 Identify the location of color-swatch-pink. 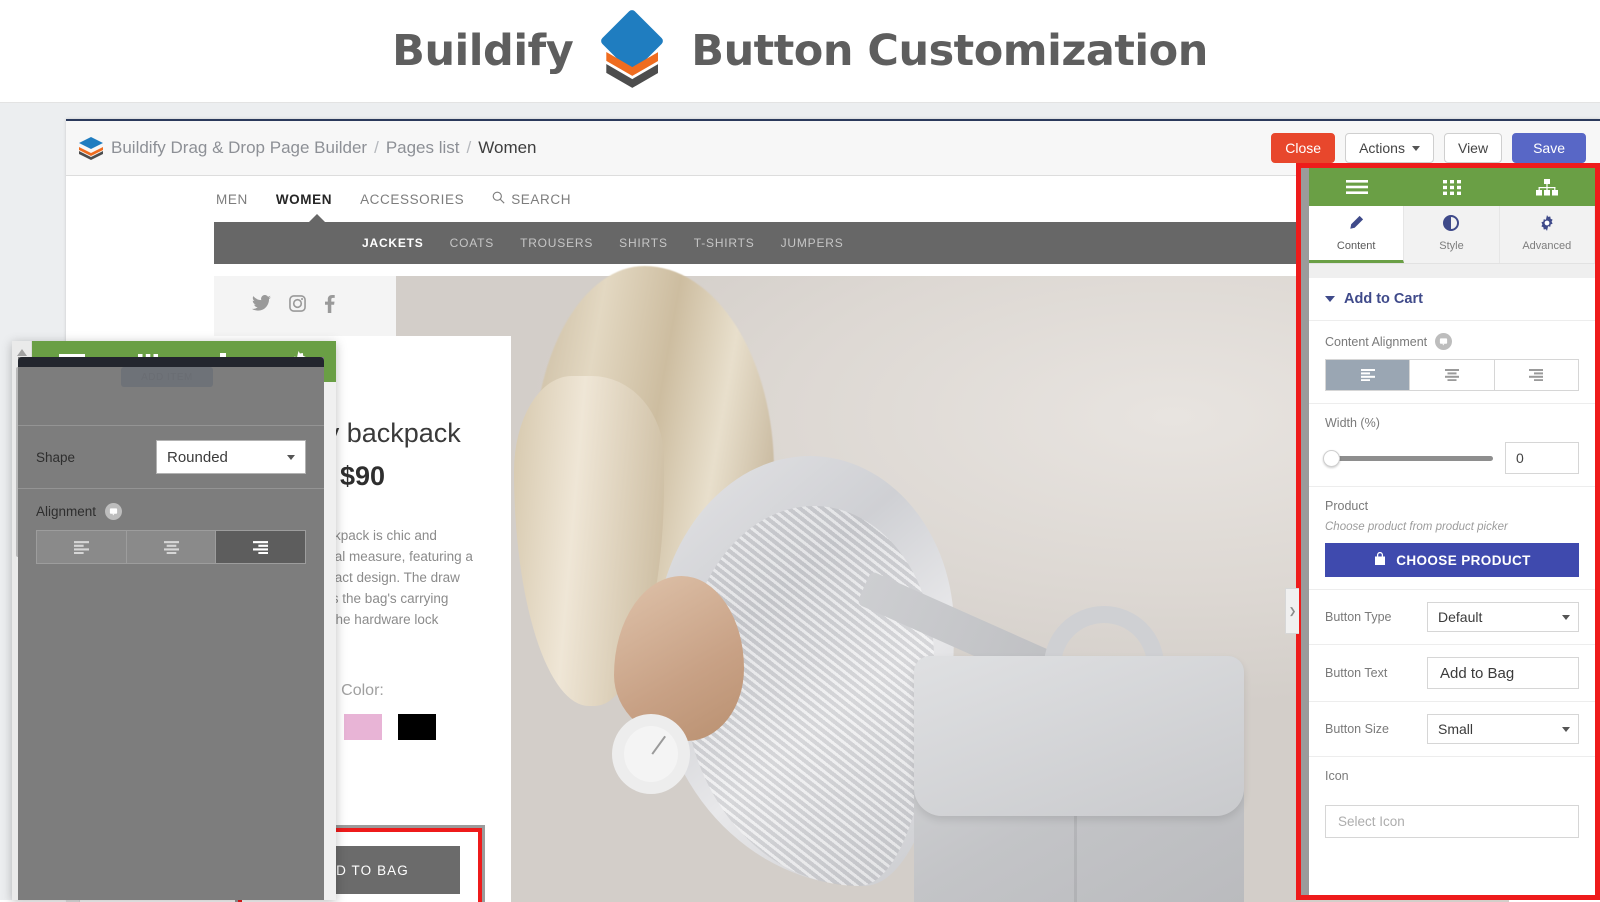
(362, 726).